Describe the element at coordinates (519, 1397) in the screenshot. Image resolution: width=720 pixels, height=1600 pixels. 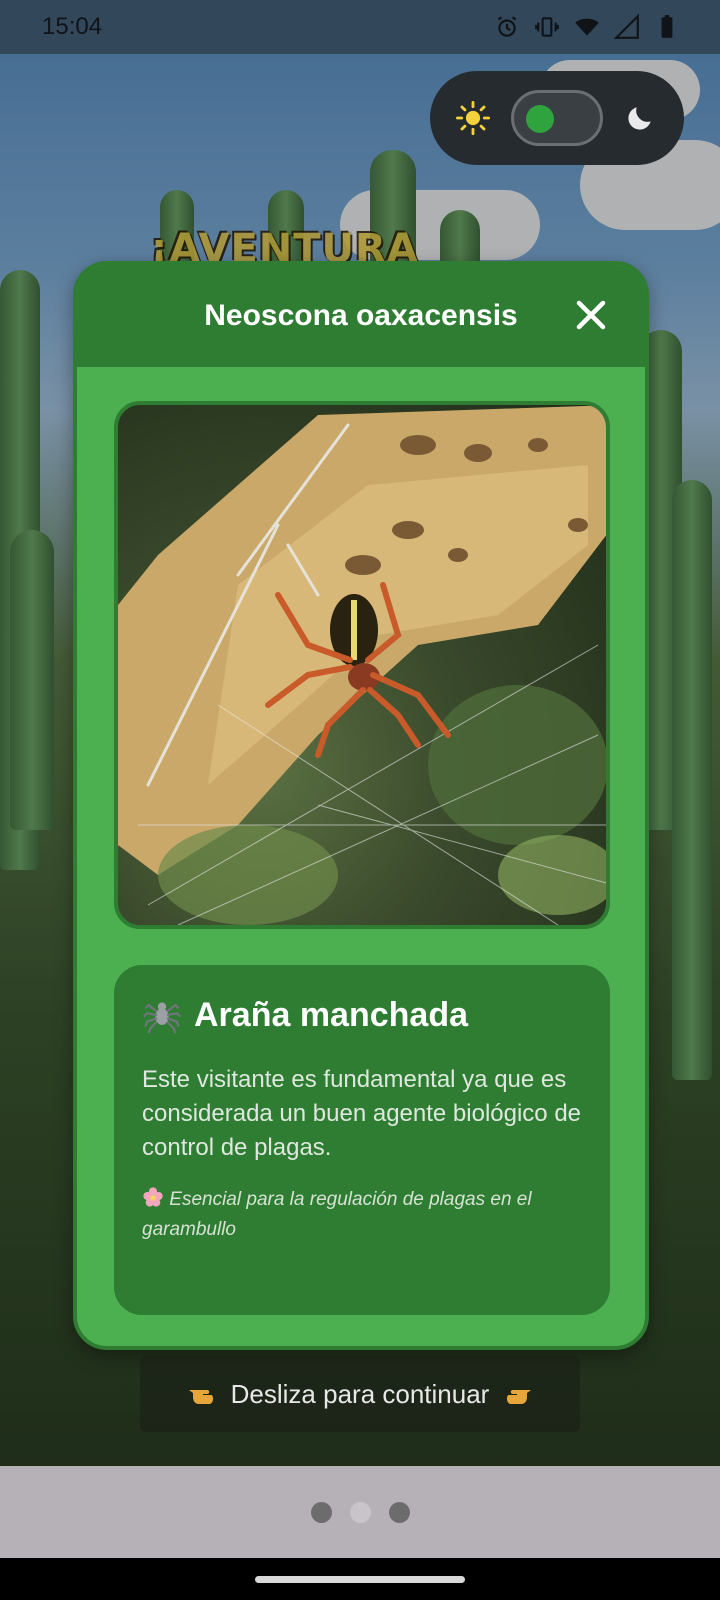
I see `pointing-hand-right-icon` at that location.